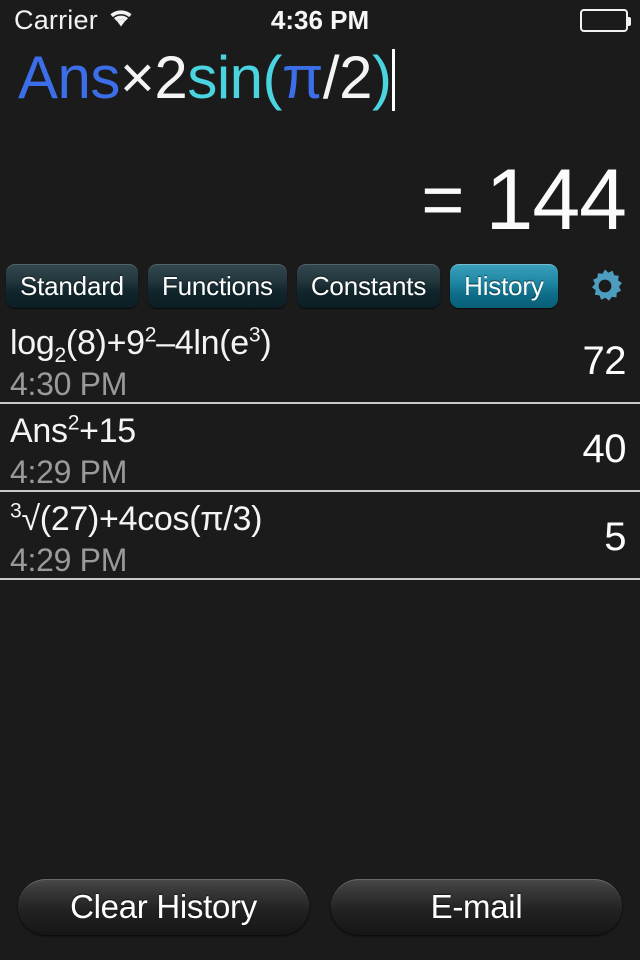 Image resolution: width=640 pixels, height=960 pixels. What do you see at coordinates (476, 907) in the screenshot?
I see `email-button: E-mail` at bounding box center [476, 907].